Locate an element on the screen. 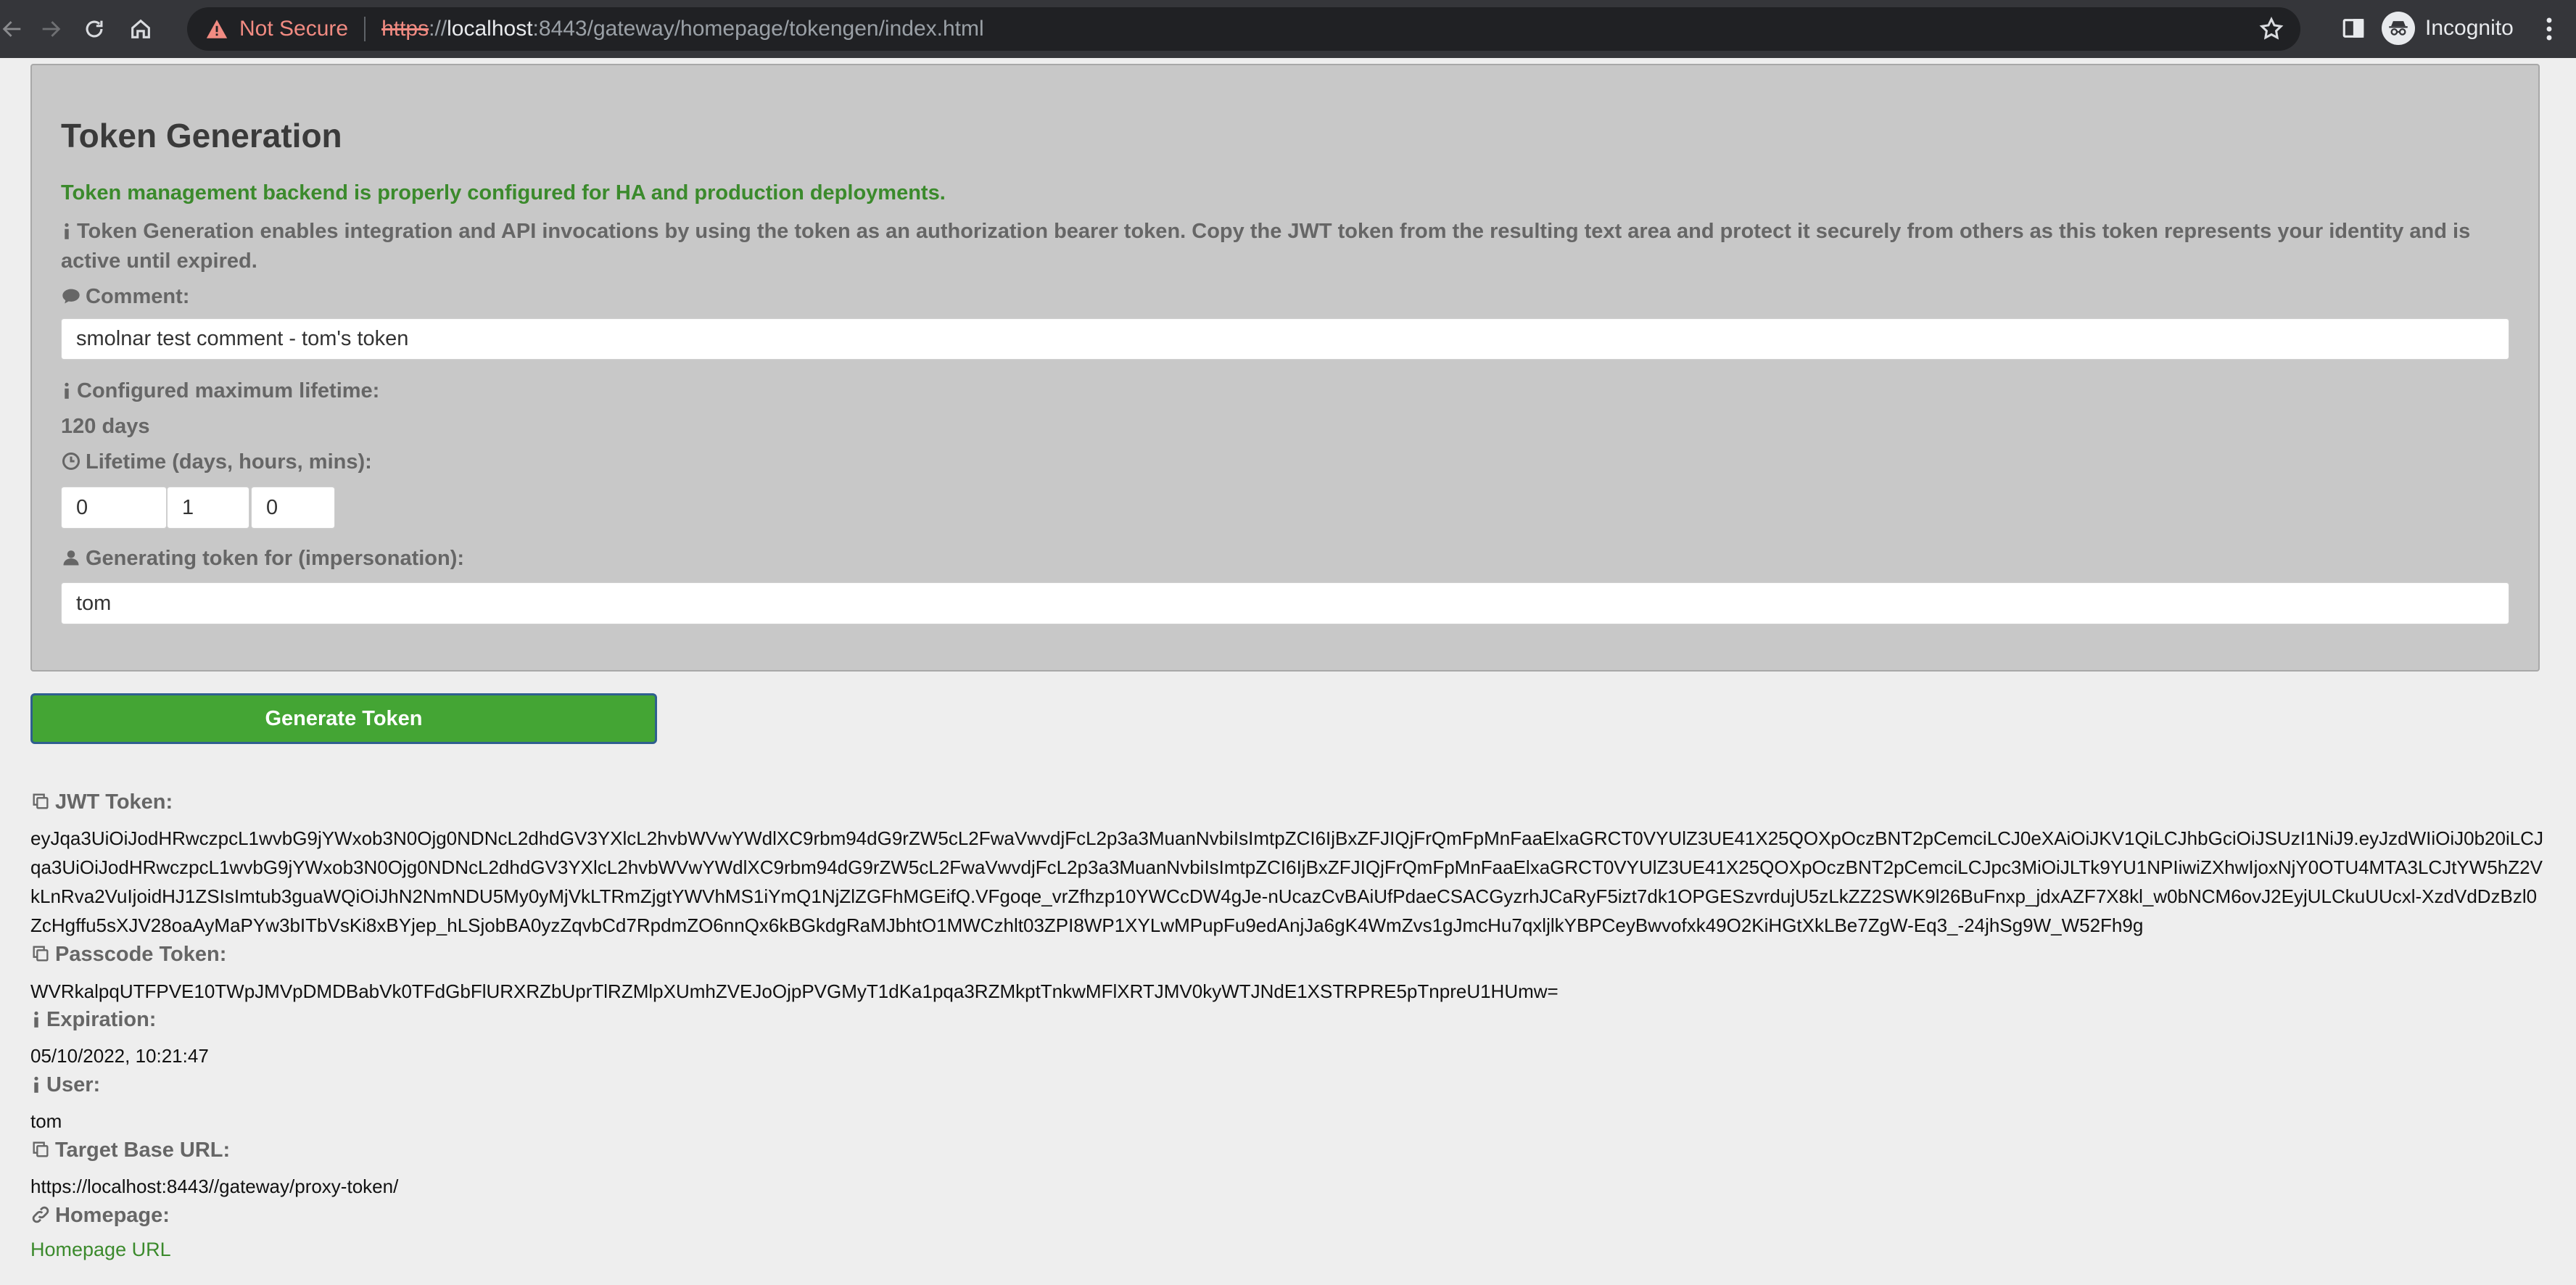 The width and height of the screenshot is (2576, 1285). expiration-label-text: Expiration: is located at coordinates (101, 1020).